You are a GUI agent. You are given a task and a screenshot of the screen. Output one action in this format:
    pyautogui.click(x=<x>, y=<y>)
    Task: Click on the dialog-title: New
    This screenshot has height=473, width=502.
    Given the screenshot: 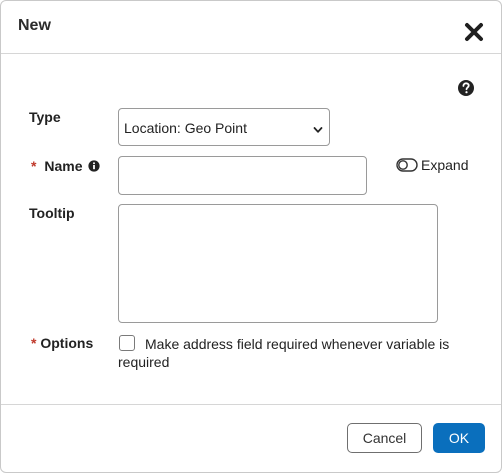 What is the action you would take?
    pyautogui.click(x=34, y=25)
    